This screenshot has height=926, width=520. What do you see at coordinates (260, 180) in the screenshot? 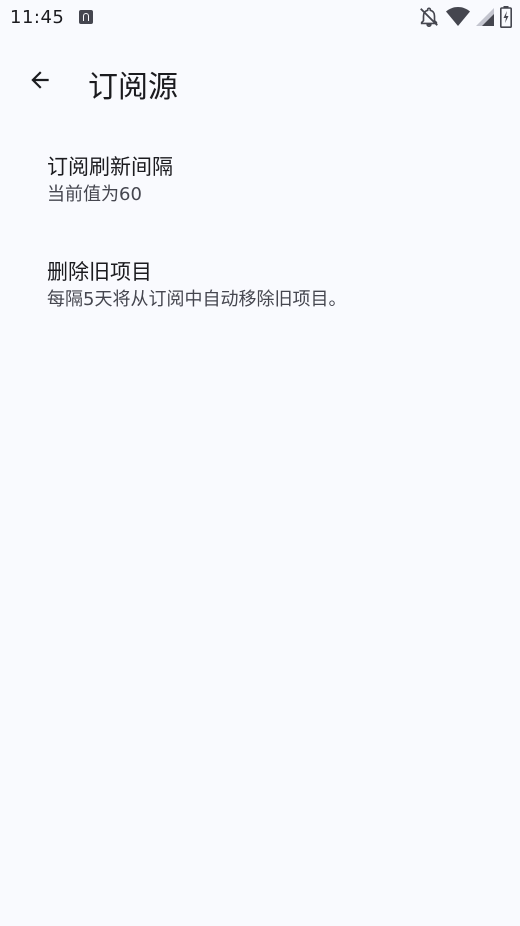
I see `pref-refresh-interval: 订阅刷新间隔 当前值为60` at bounding box center [260, 180].